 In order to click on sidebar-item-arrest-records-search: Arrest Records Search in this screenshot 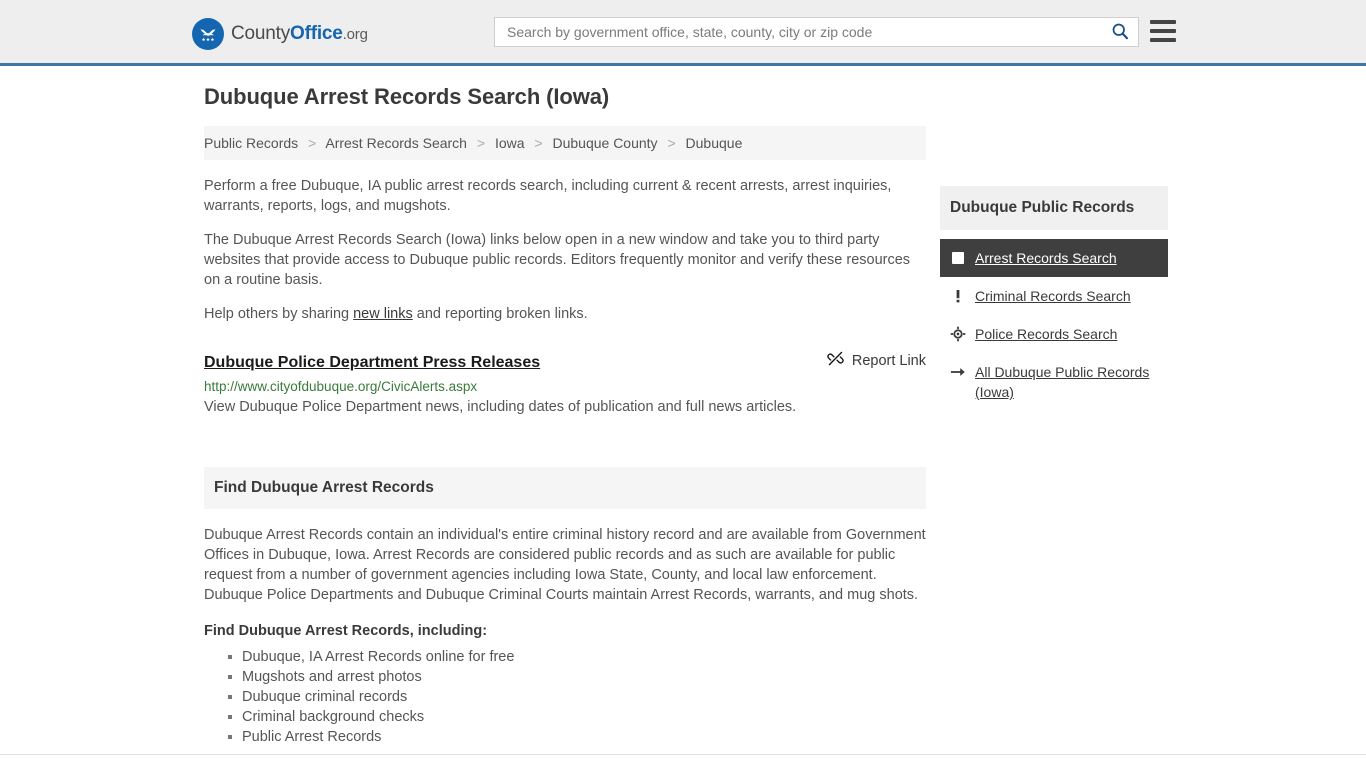, I will do `click(1054, 258)`.